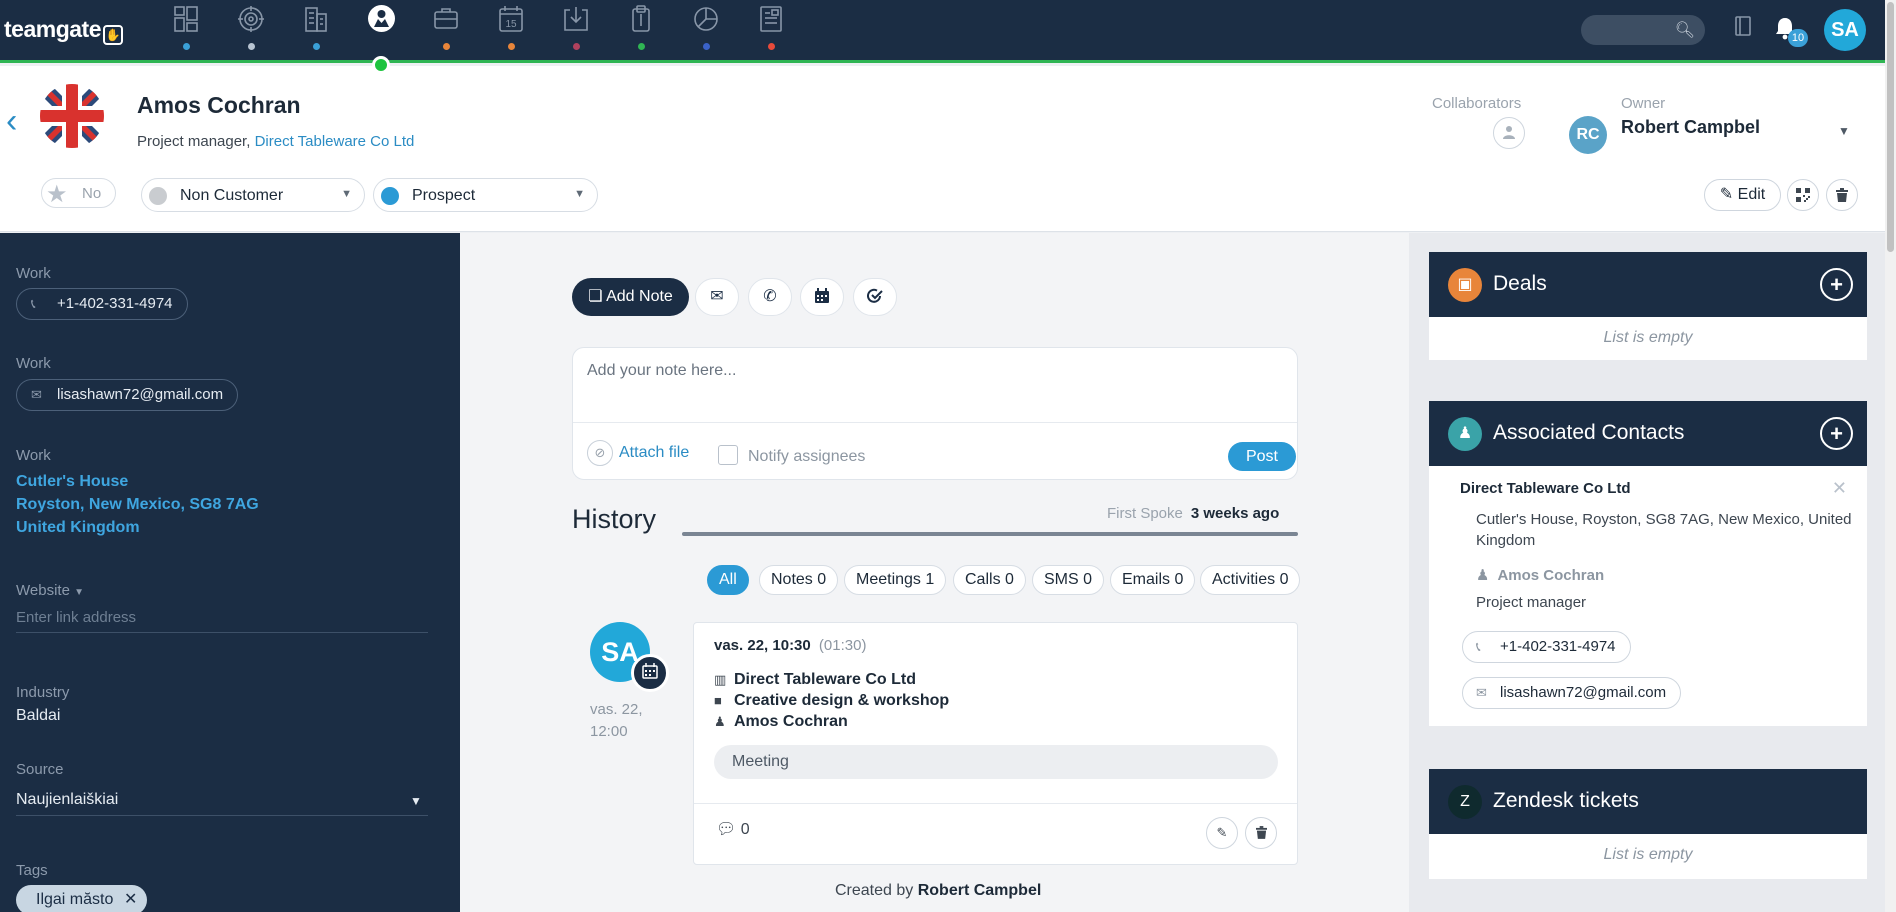 The image size is (1896, 912). What do you see at coordinates (222, 621) in the screenshot?
I see `website-input: Enter link address` at bounding box center [222, 621].